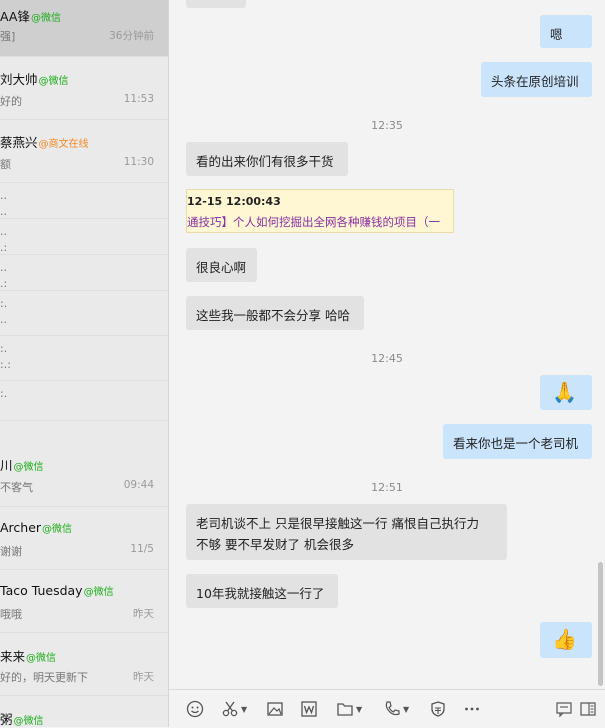 Image resolution: width=605 pixels, height=728 pixels. I want to click on chat-item: .. .., so click(84, 201).